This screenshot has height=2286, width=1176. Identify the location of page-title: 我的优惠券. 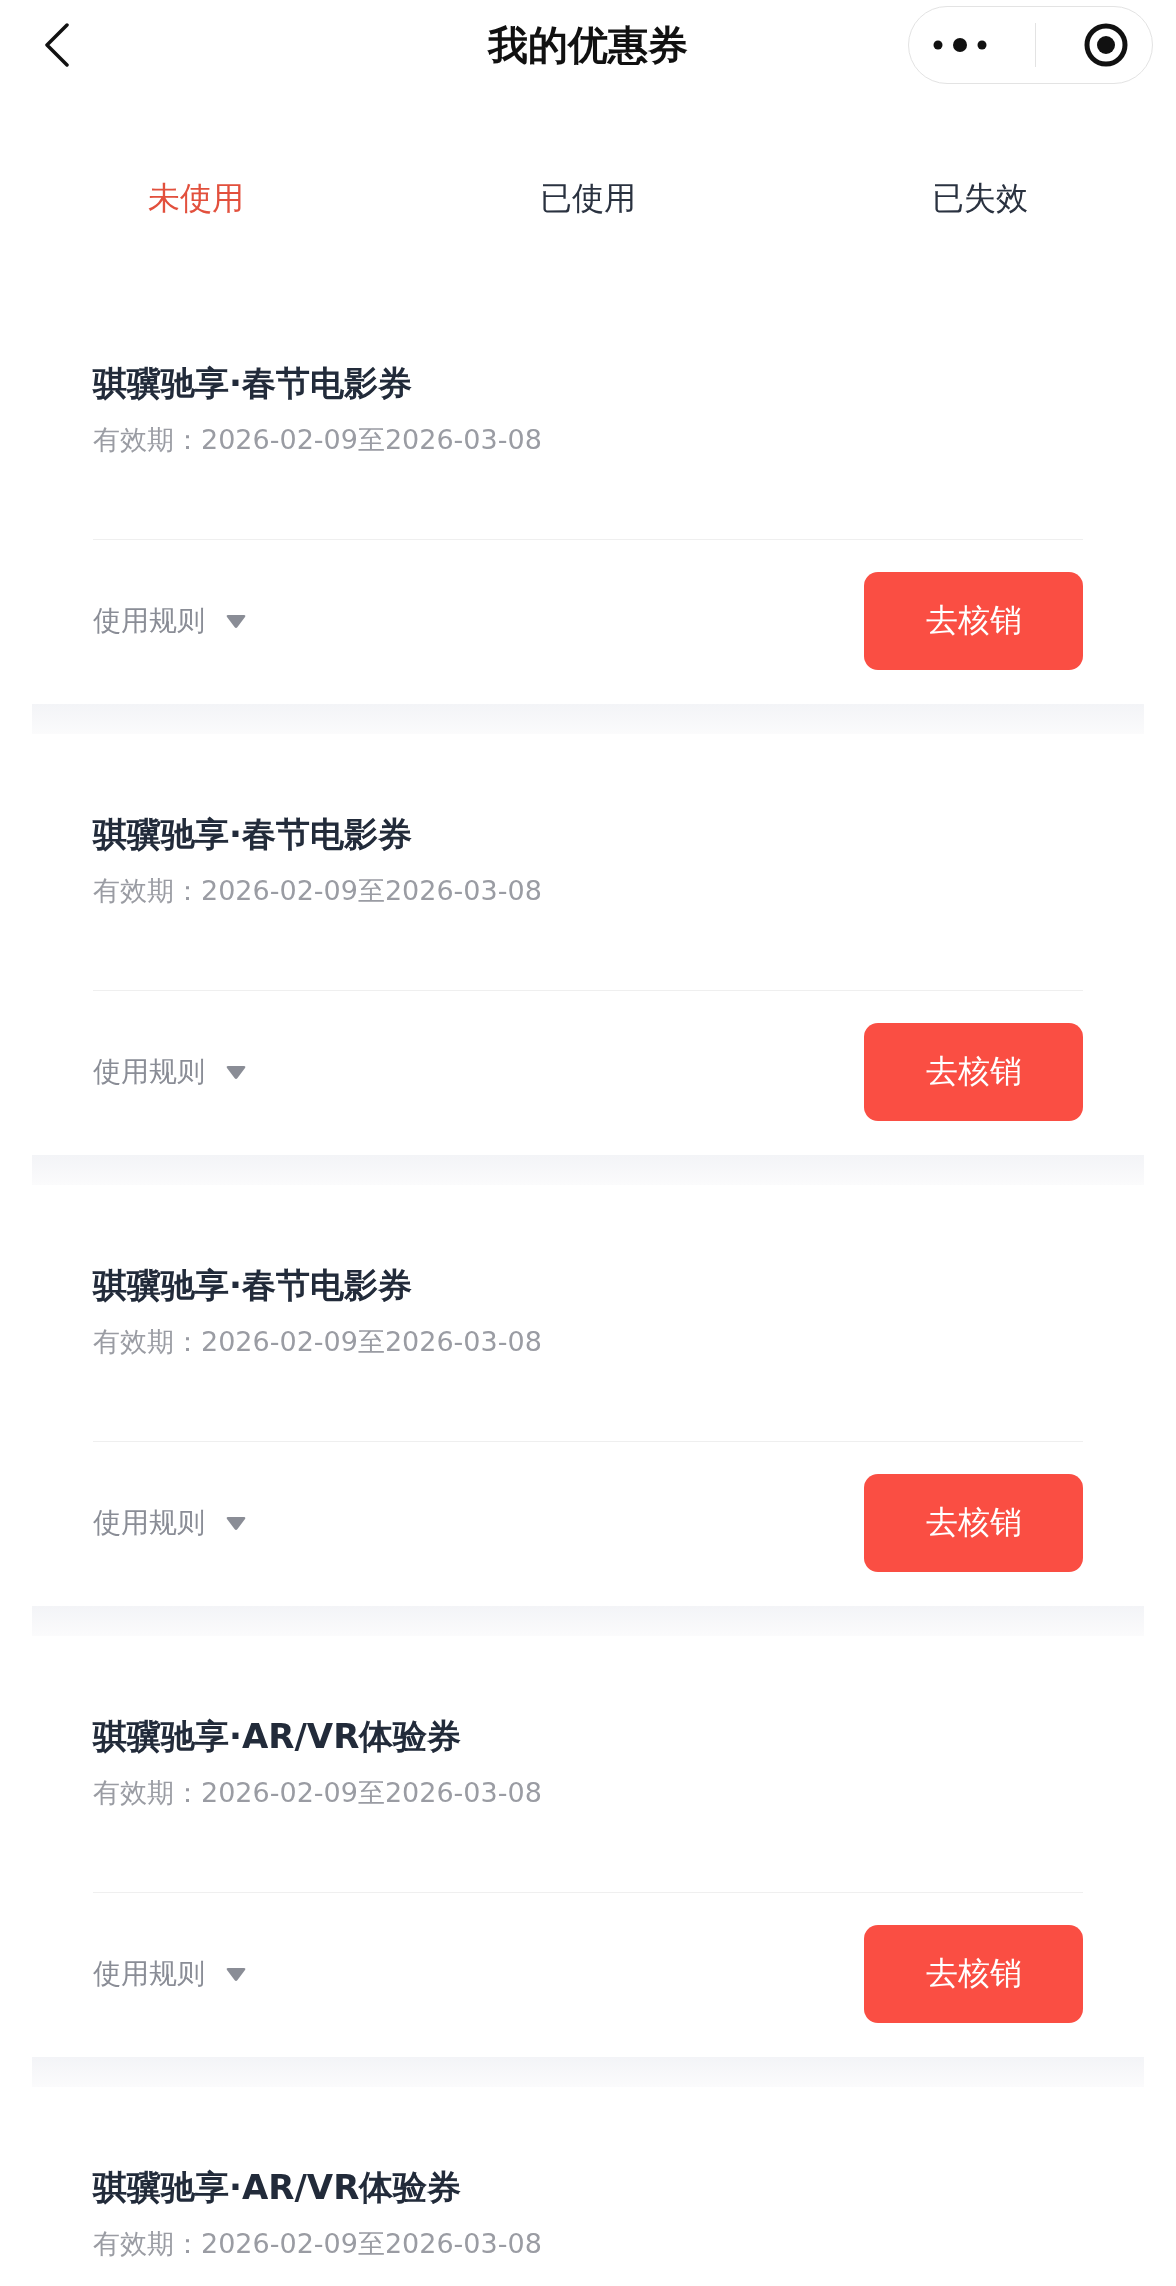
(587, 45).